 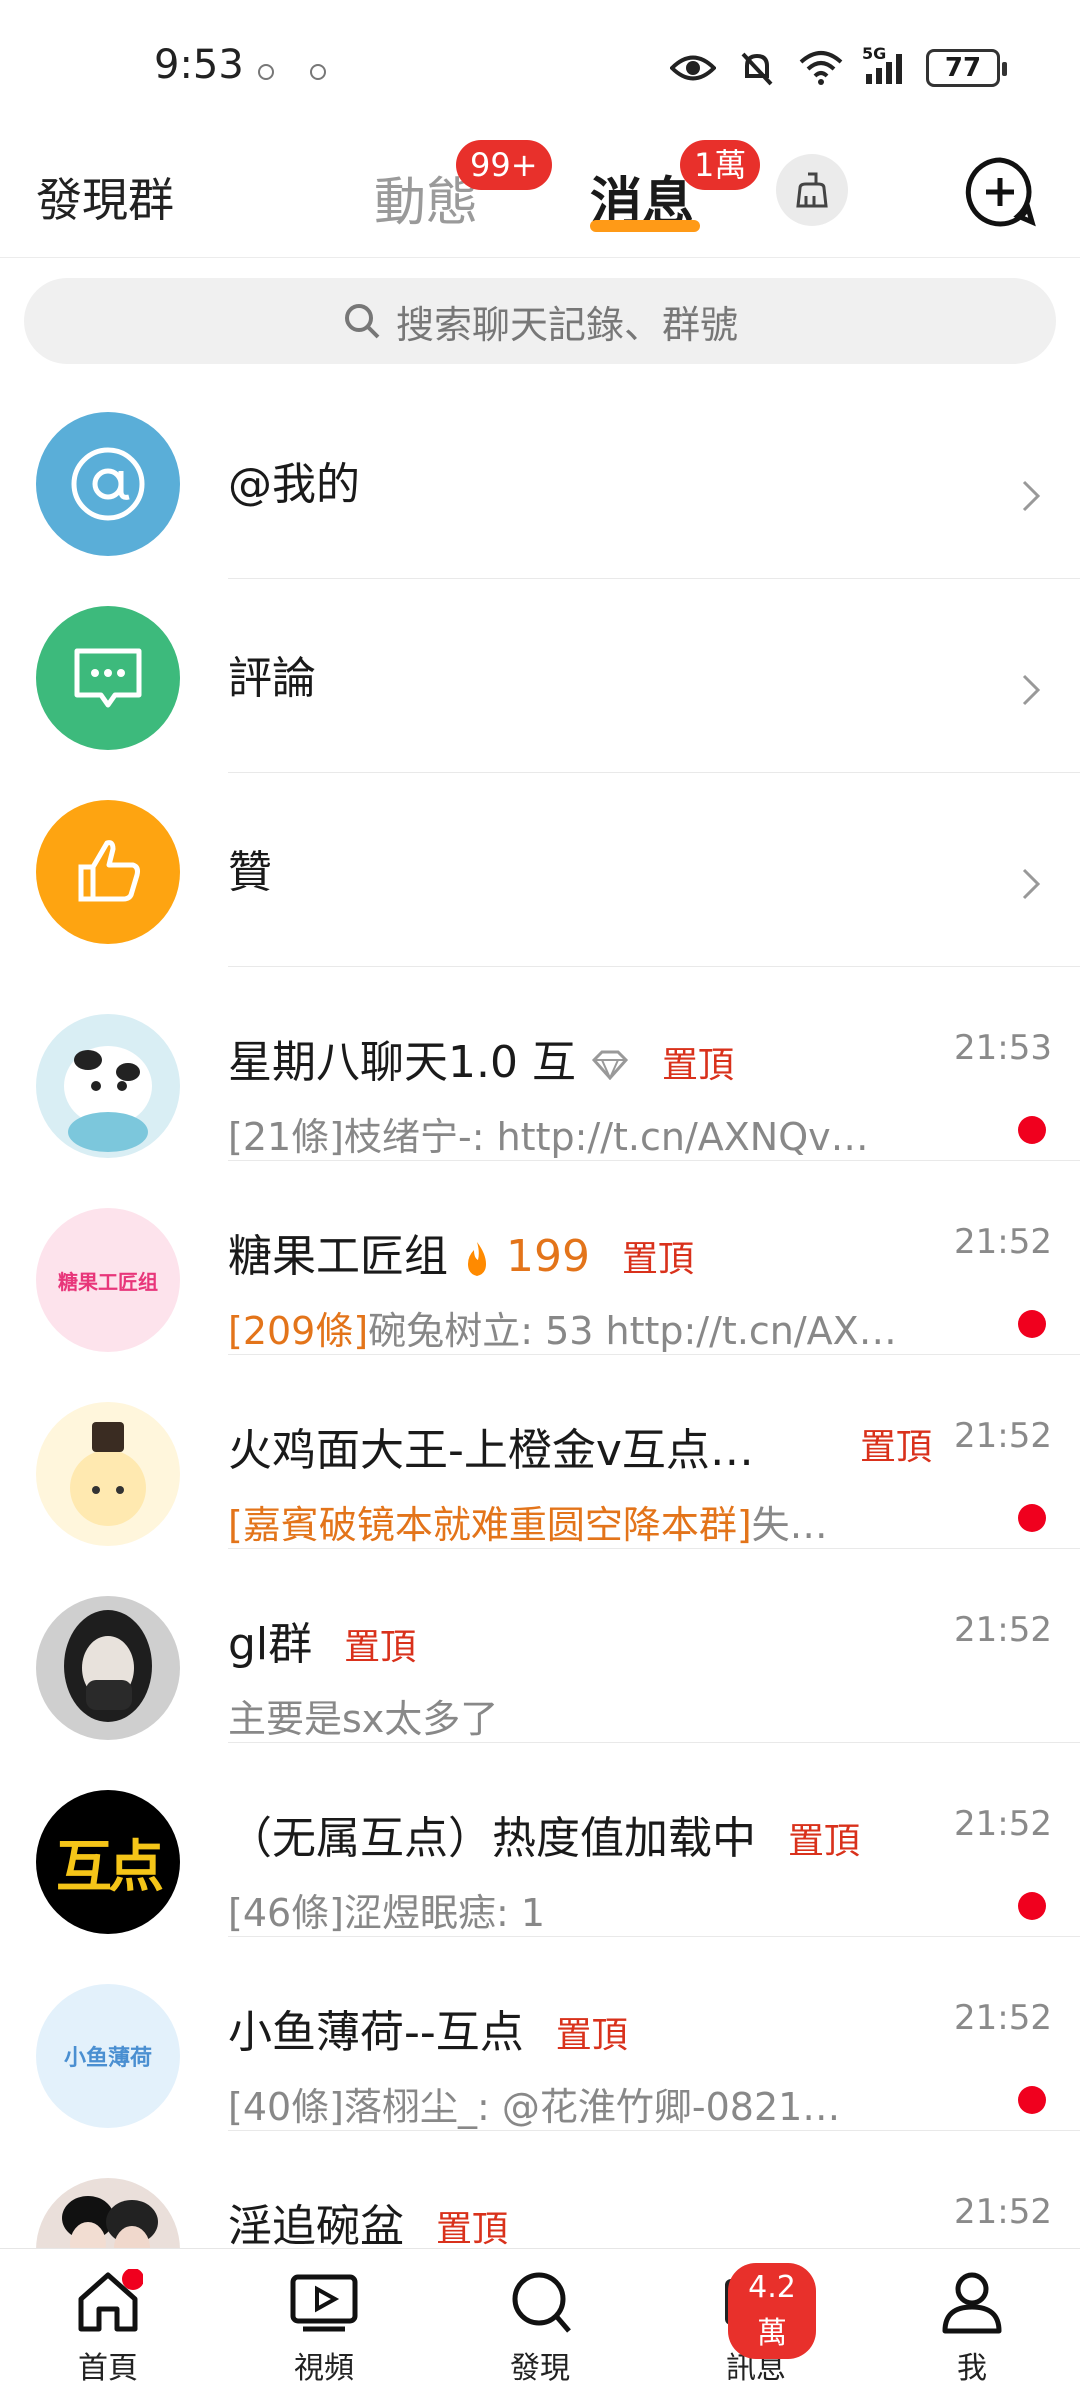 I want to click on status-time: 9:53, so click(x=199, y=65).